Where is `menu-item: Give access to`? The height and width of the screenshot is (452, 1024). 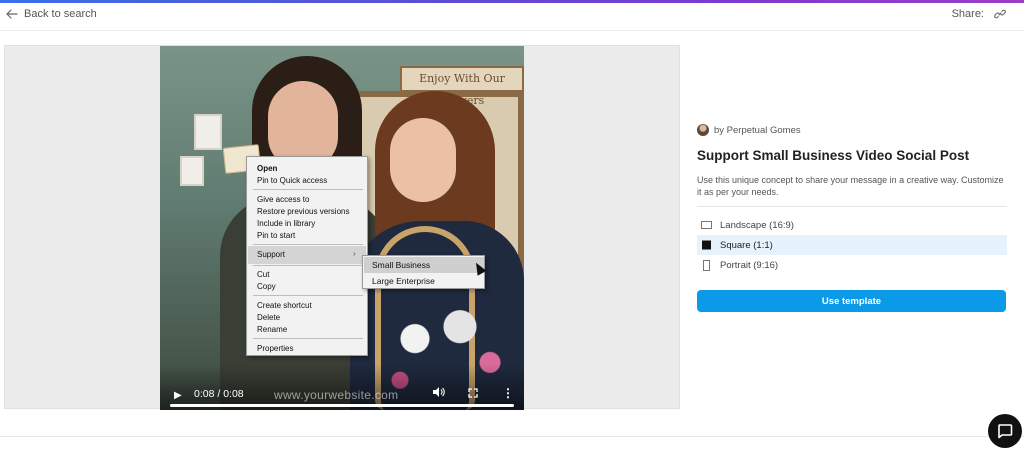 menu-item: Give access to is located at coordinates (283, 199).